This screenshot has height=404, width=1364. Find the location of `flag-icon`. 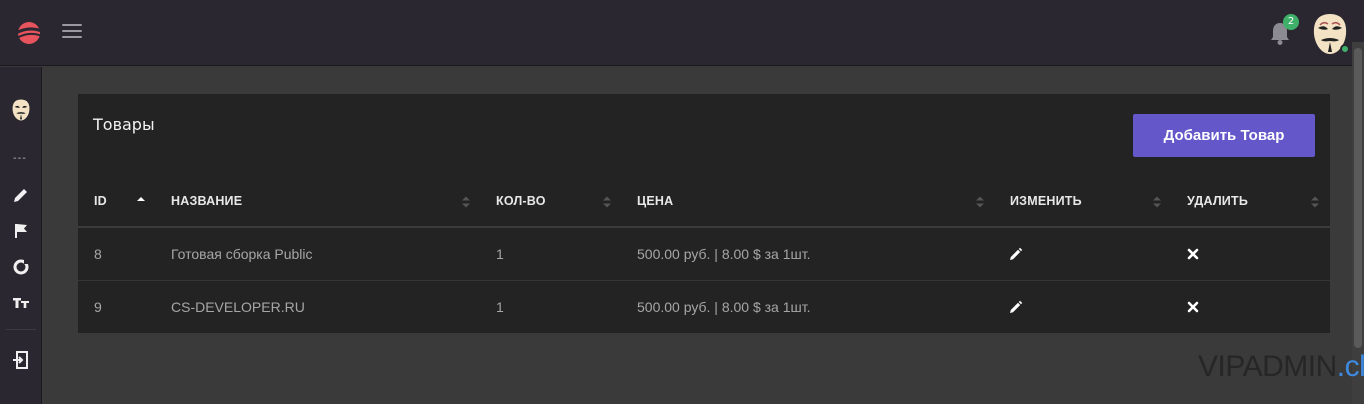

flag-icon is located at coordinates (21, 231).